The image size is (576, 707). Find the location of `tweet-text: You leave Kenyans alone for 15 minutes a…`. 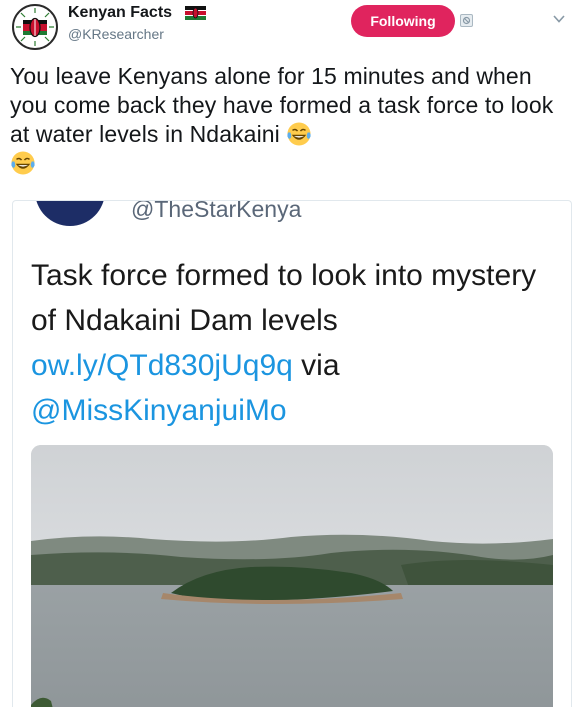

tweet-text: You leave Kenyans alone for 15 minutes a… is located at coordinates (282, 105).